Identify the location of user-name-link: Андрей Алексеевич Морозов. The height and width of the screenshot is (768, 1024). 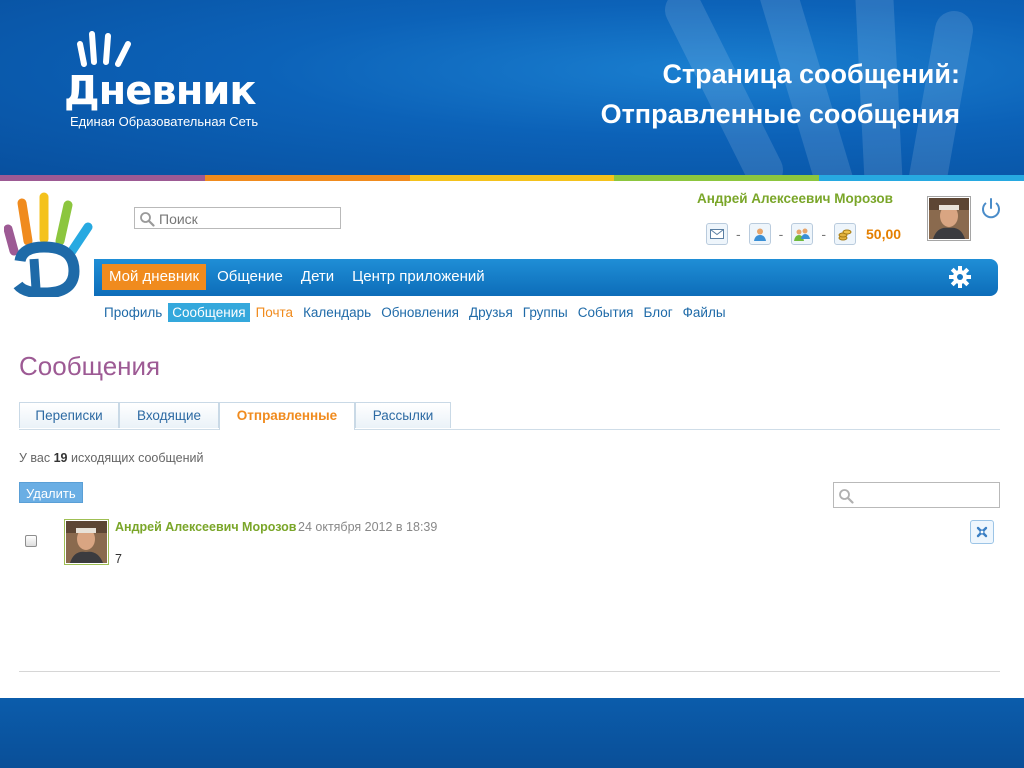
(795, 198).